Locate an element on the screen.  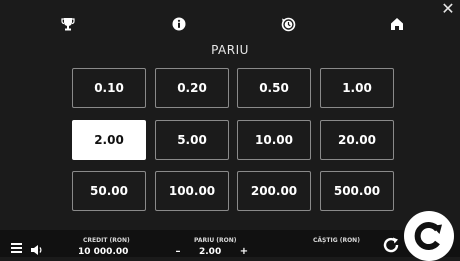
bet-option-5-00: 5.00 is located at coordinates (192, 140).